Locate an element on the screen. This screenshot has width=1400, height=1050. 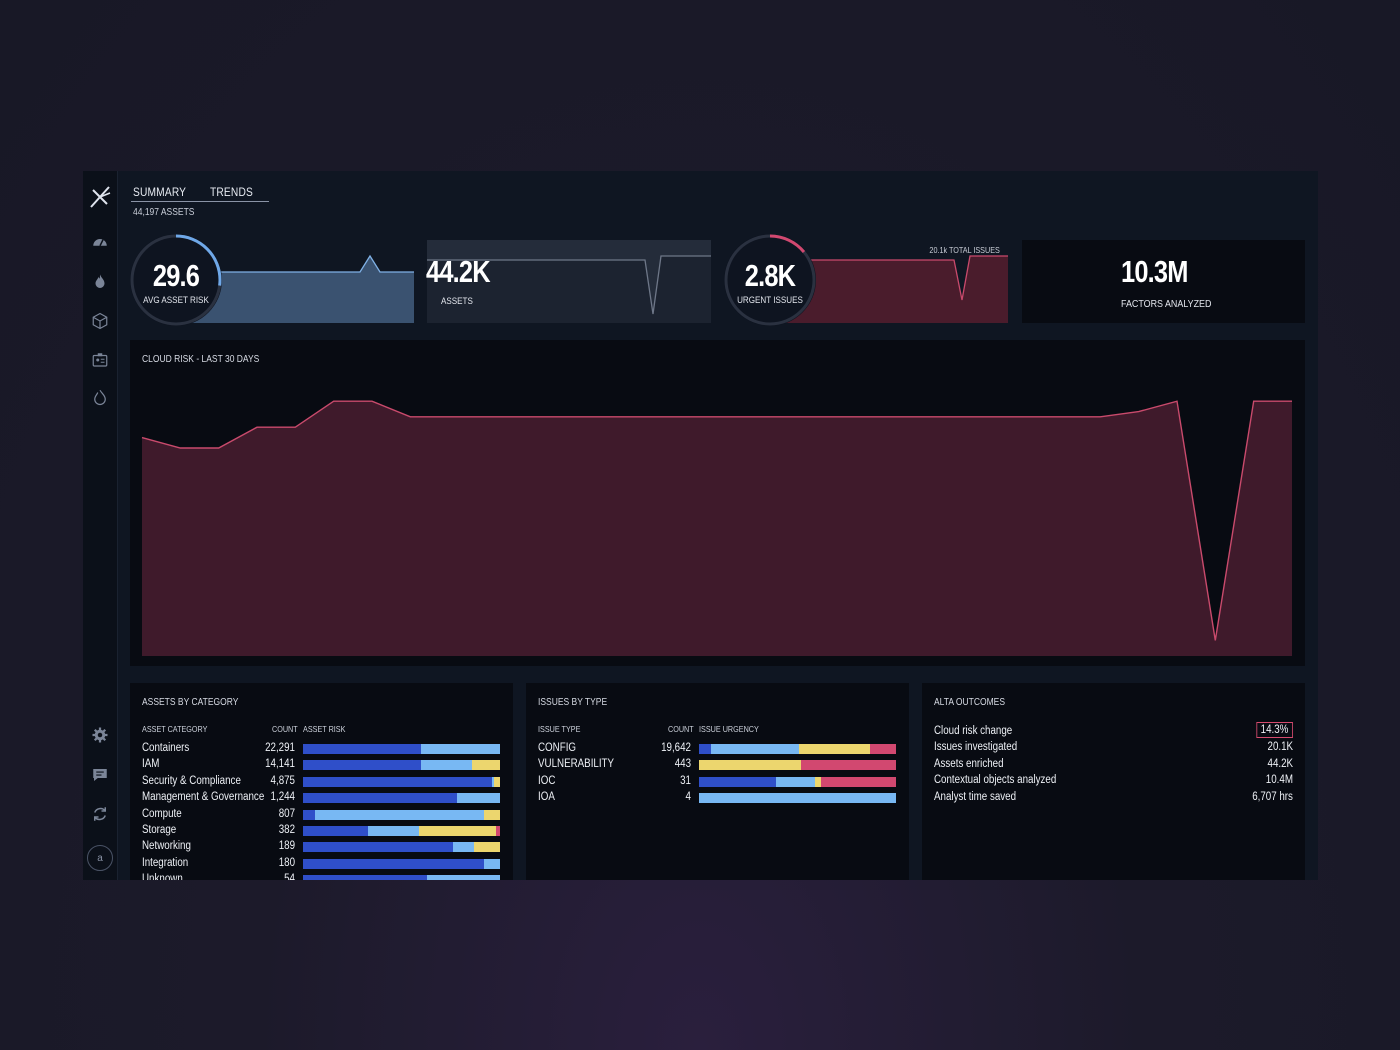
avg-risk-value: 29.6 is located at coordinates (176, 275).